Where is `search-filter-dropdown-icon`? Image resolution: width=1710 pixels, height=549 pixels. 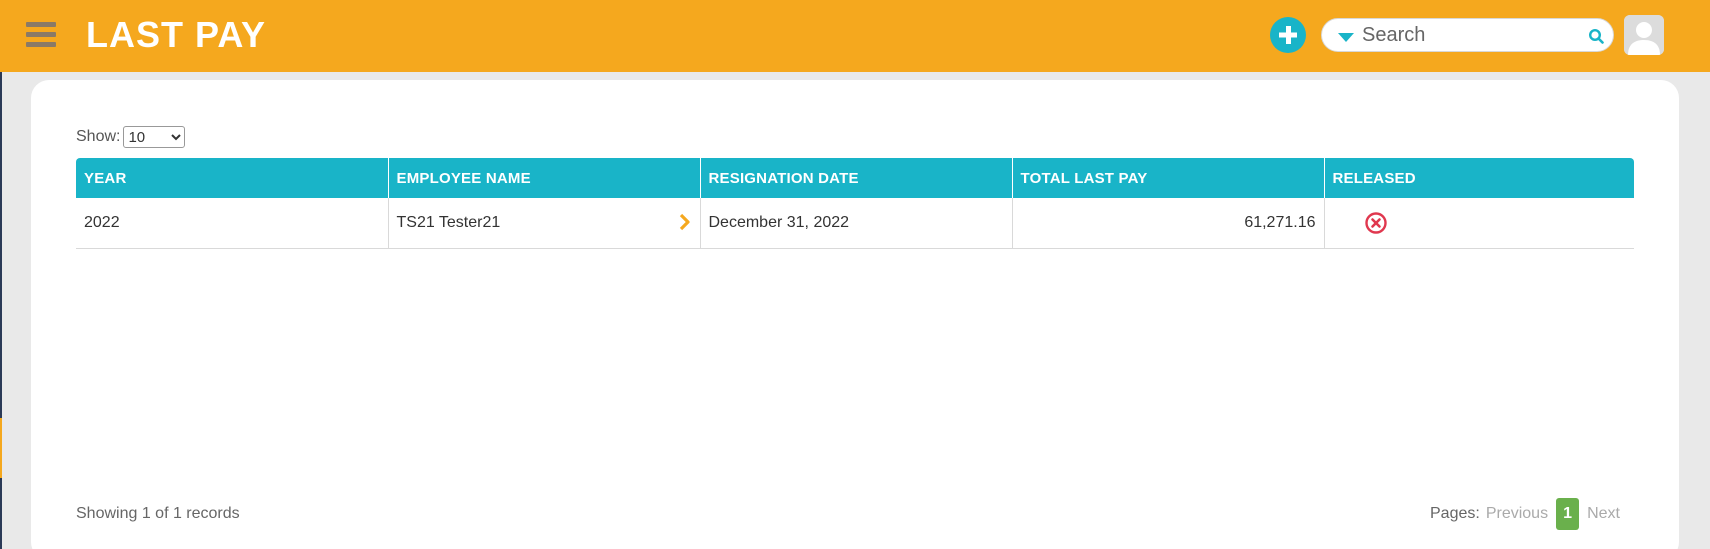 search-filter-dropdown-icon is located at coordinates (1346, 37).